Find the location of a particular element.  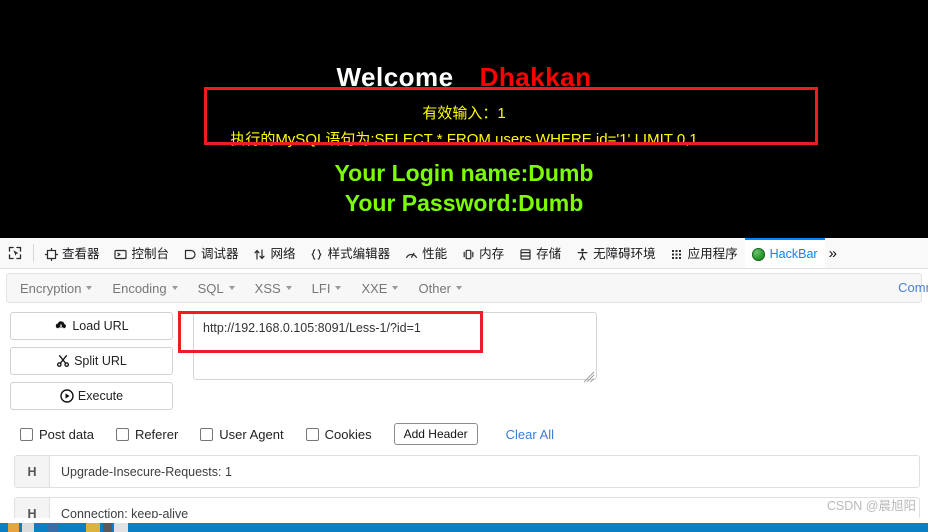

checkbox-user-agent-box is located at coordinates (207, 434).